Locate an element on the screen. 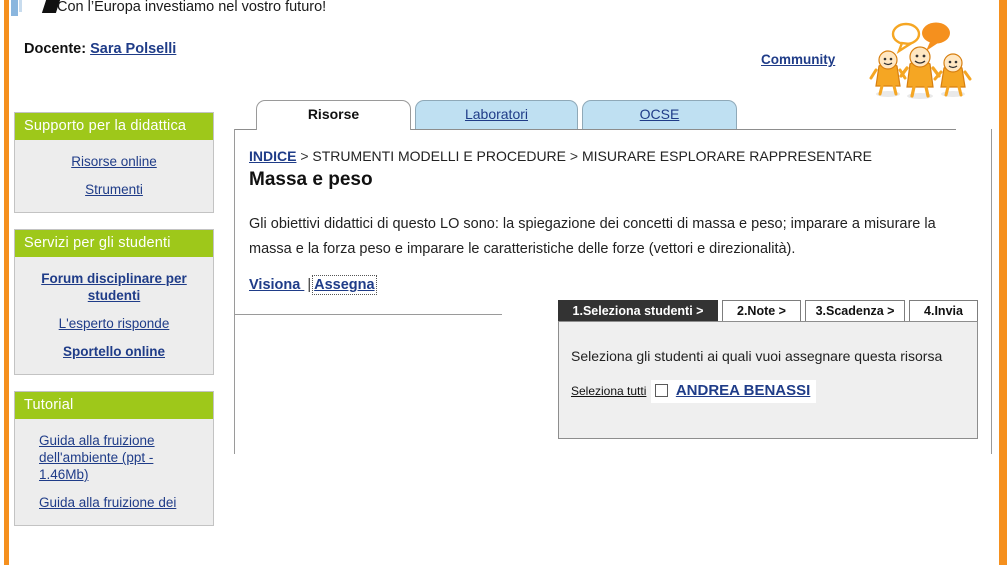 The height and width of the screenshot is (565, 1007). teacher-row: Docente: Sara Polselli is located at coordinates (100, 49).